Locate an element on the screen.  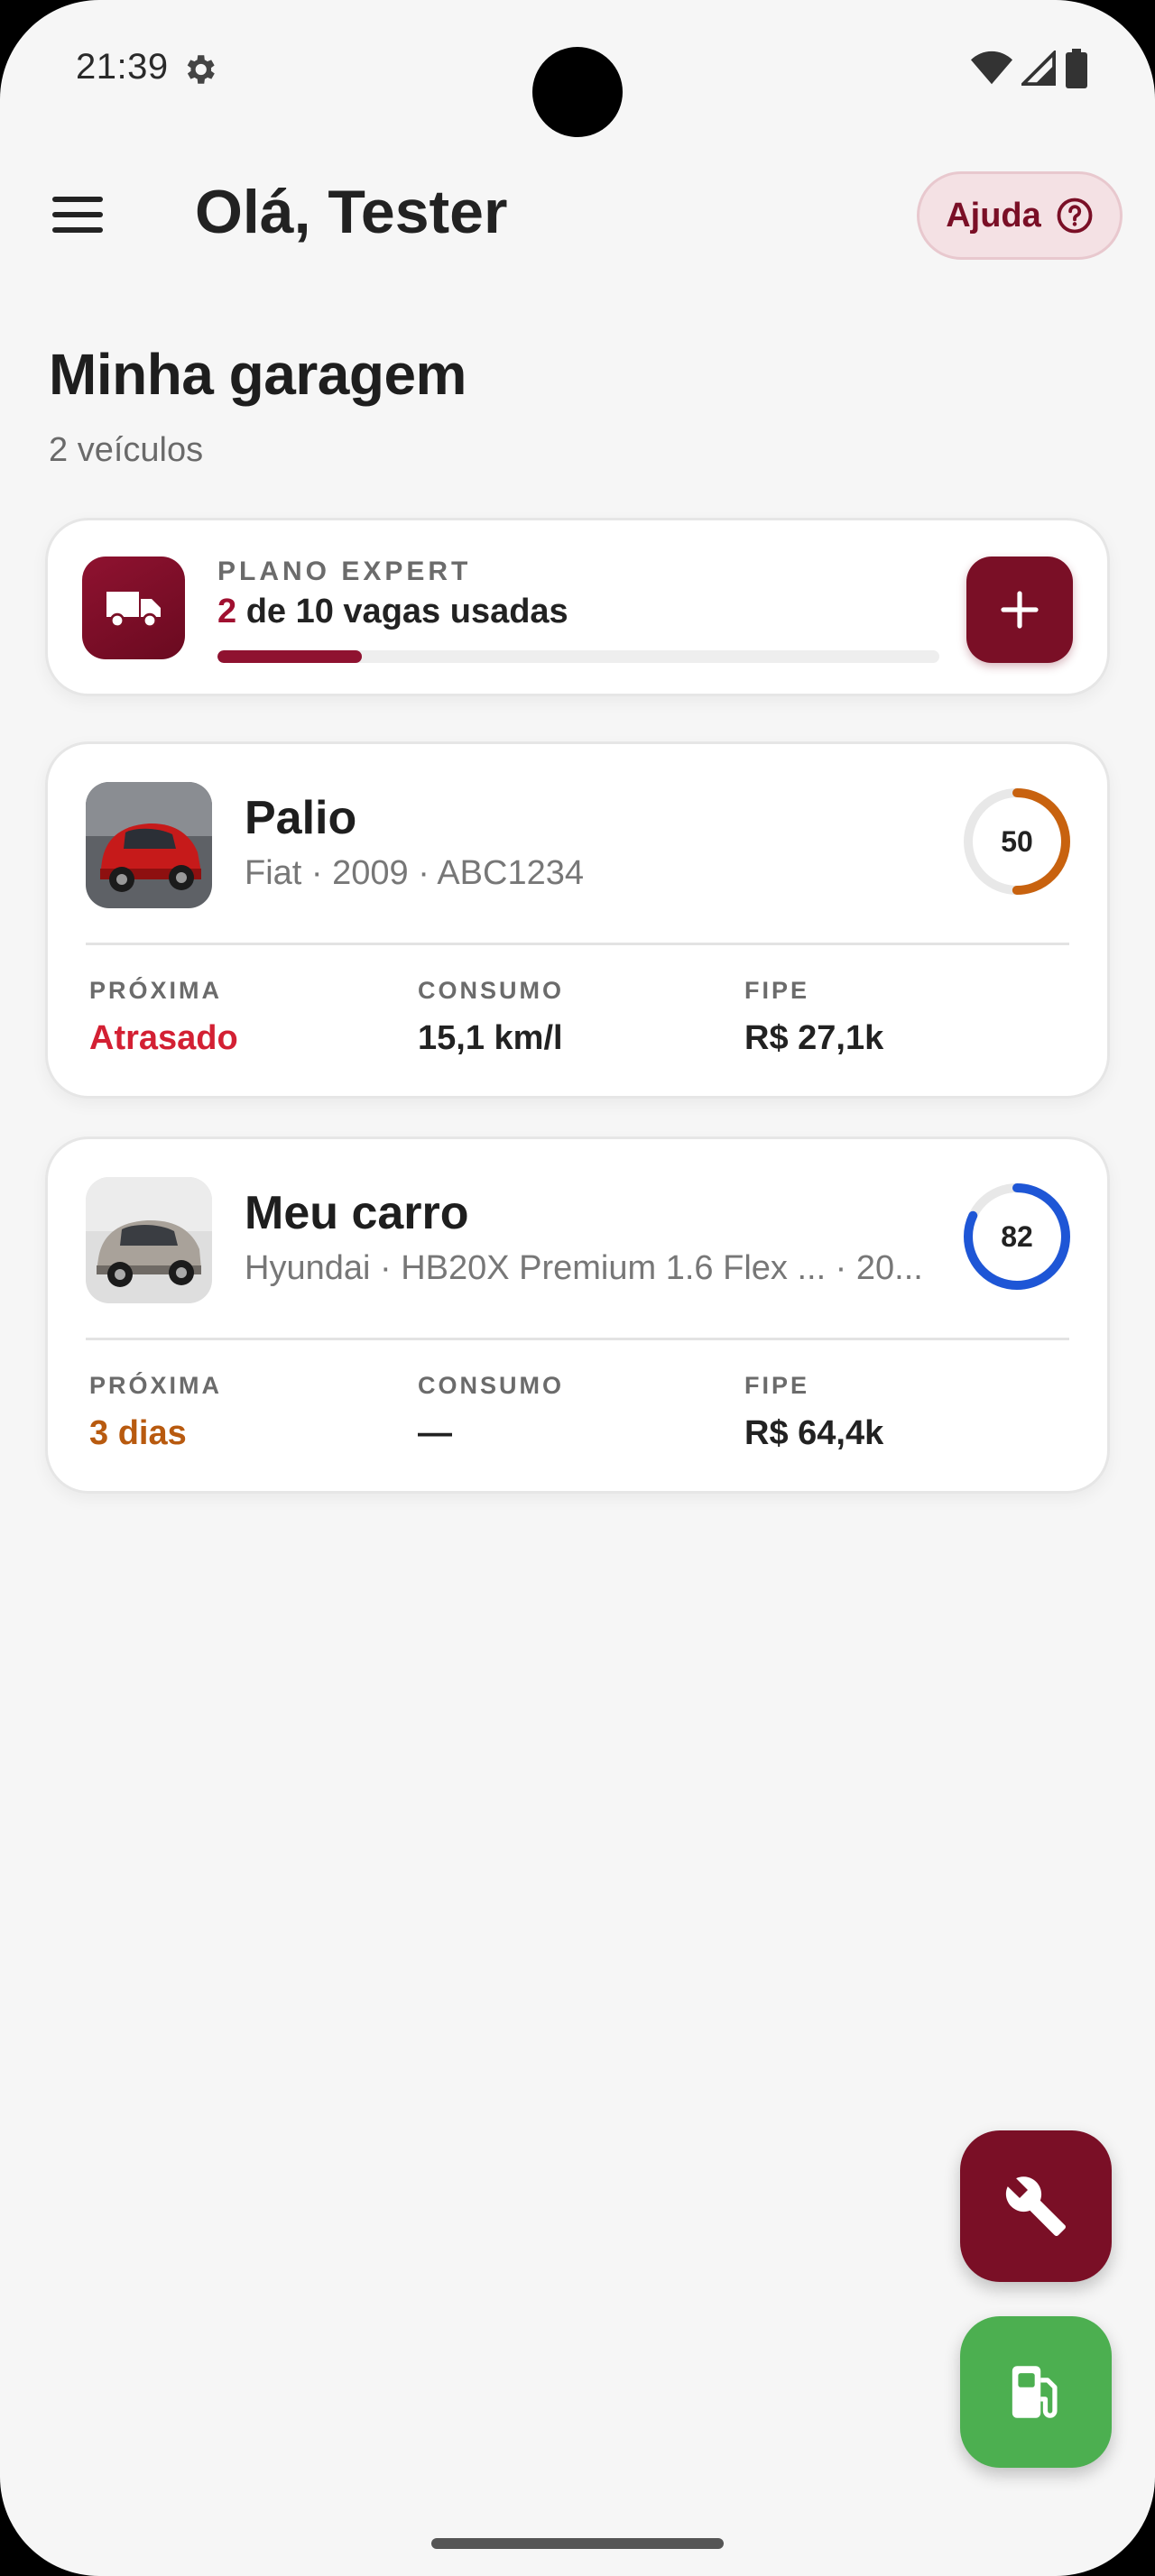
health-score-ring: 82 is located at coordinates (1017, 1237).